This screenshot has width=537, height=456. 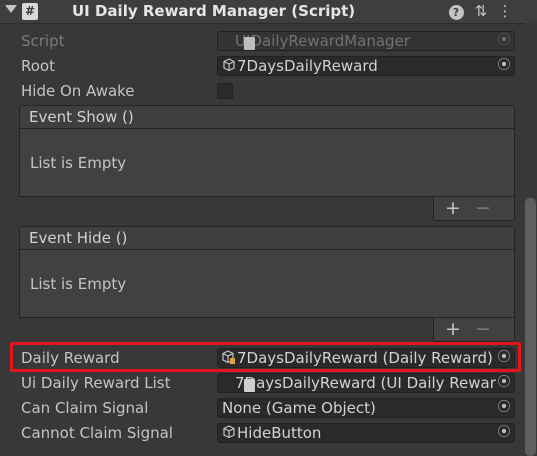 What do you see at coordinates (267, 117) in the screenshot?
I see `event-show-header: Event Show ()` at bounding box center [267, 117].